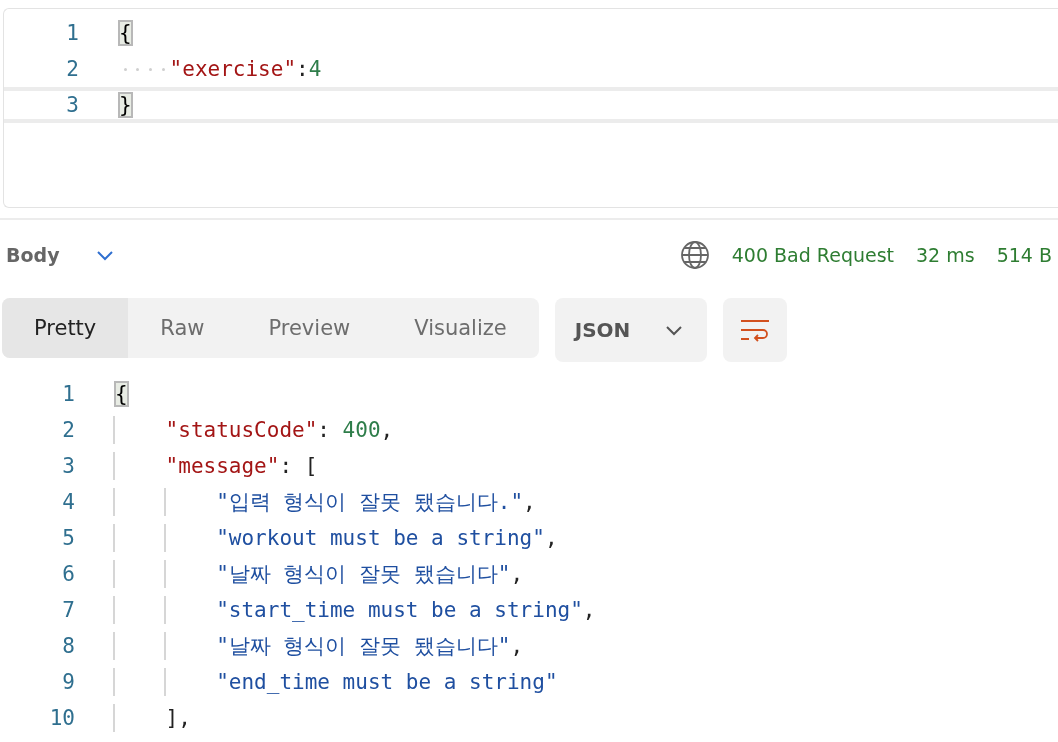 Image resolution: width=1058 pixels, height=742 pixels. Describe the element at coordinates (68, 538) in the screenshot. I see `line-number: 5` at that location.